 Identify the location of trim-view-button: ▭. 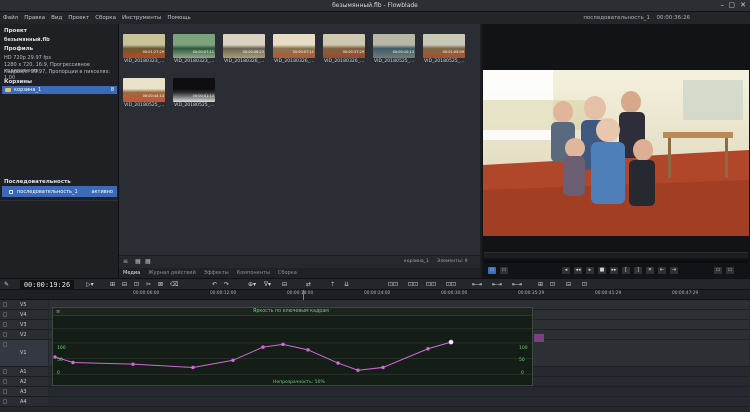
(730, 270).